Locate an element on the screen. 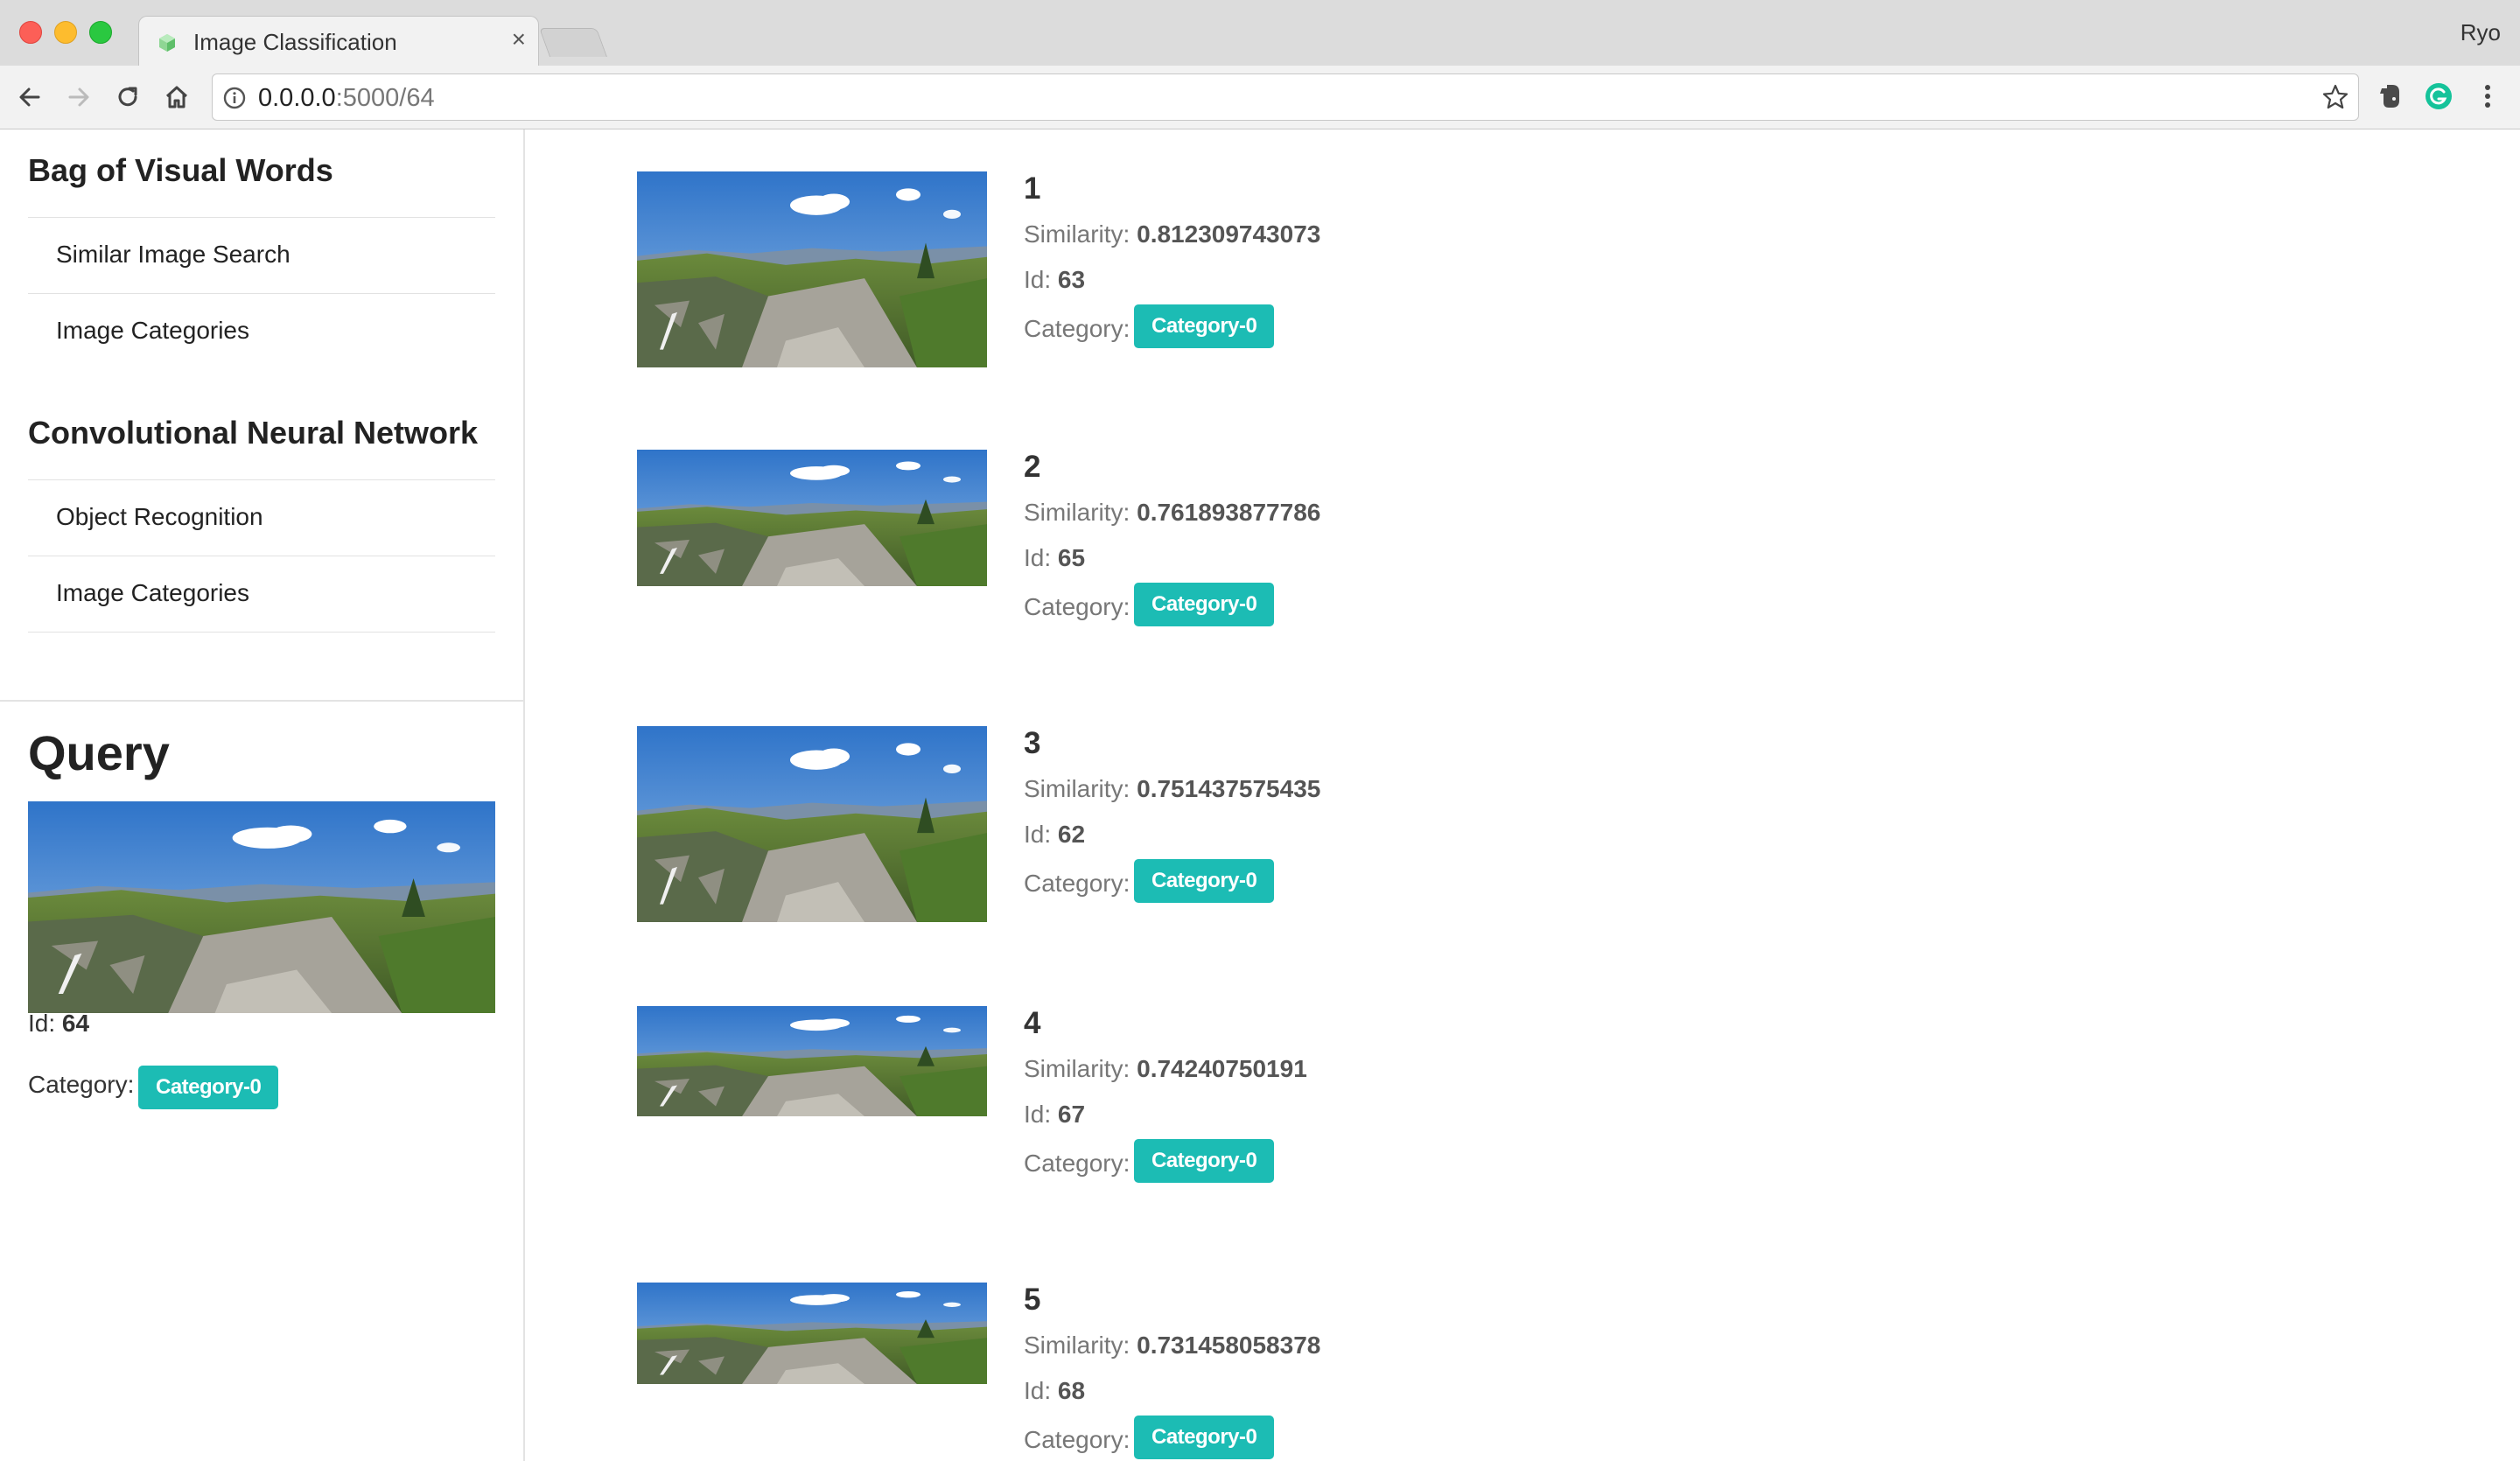 This screenshot has width=2520, height=1461. id-value: 67 is located at coordinates (1071, 1114).